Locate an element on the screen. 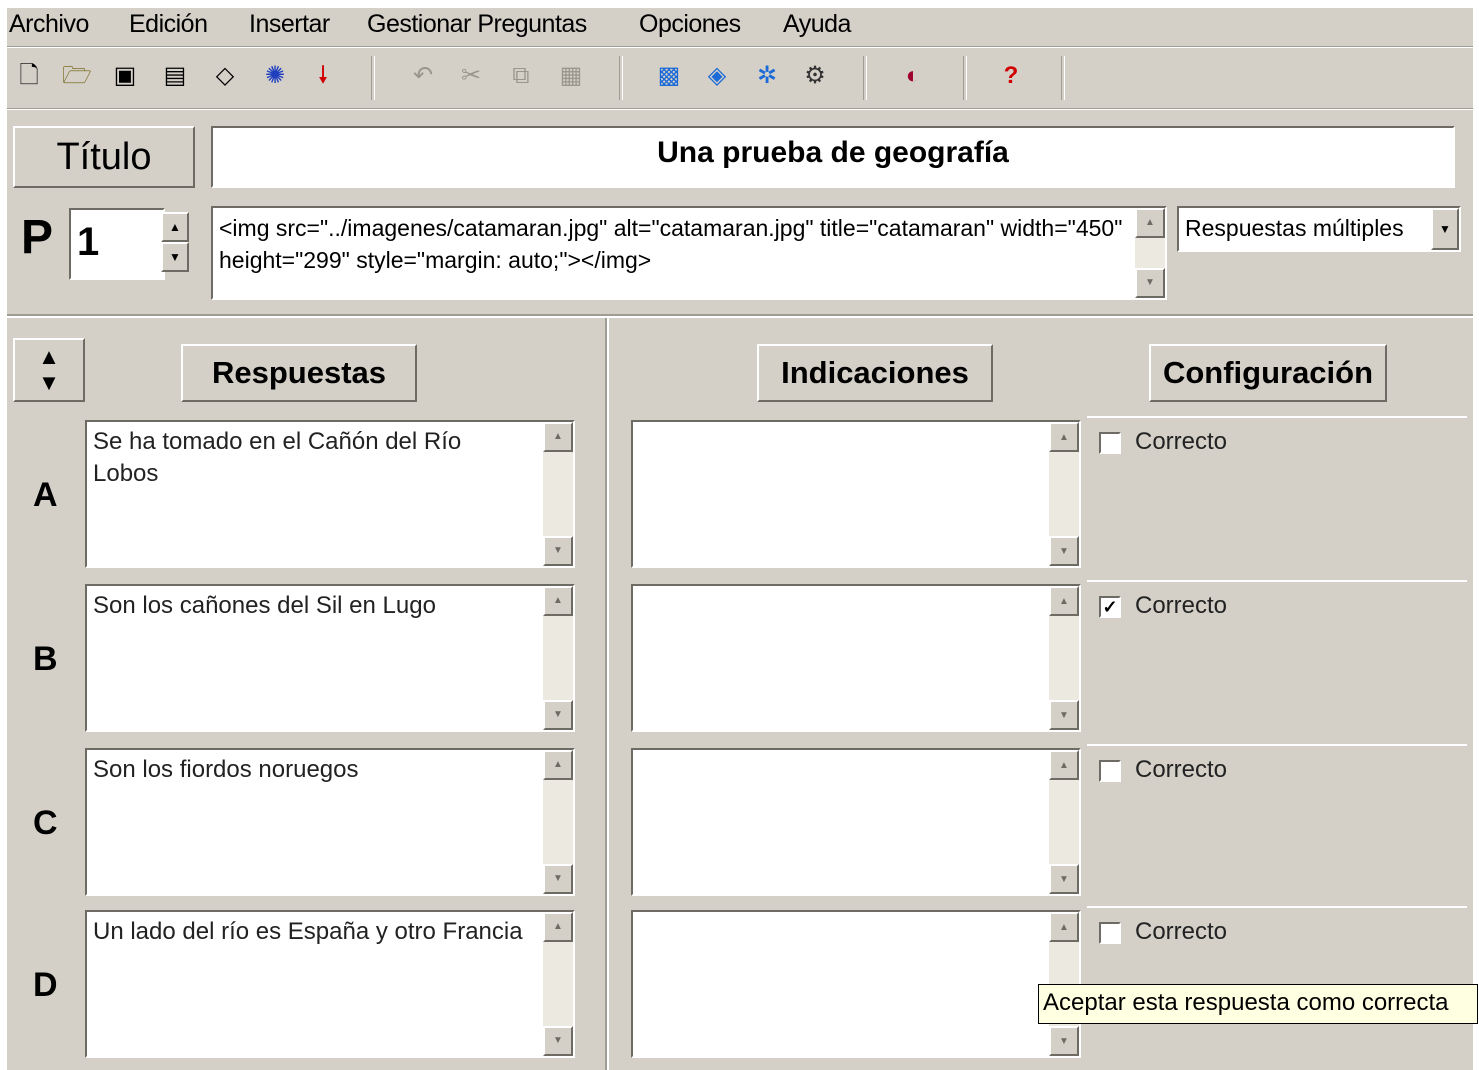 Image resolution: width=1479 pixels, height=1070 pixels. reorder-answers-button: ▲ ▼ is located at coordinates (49, 370).